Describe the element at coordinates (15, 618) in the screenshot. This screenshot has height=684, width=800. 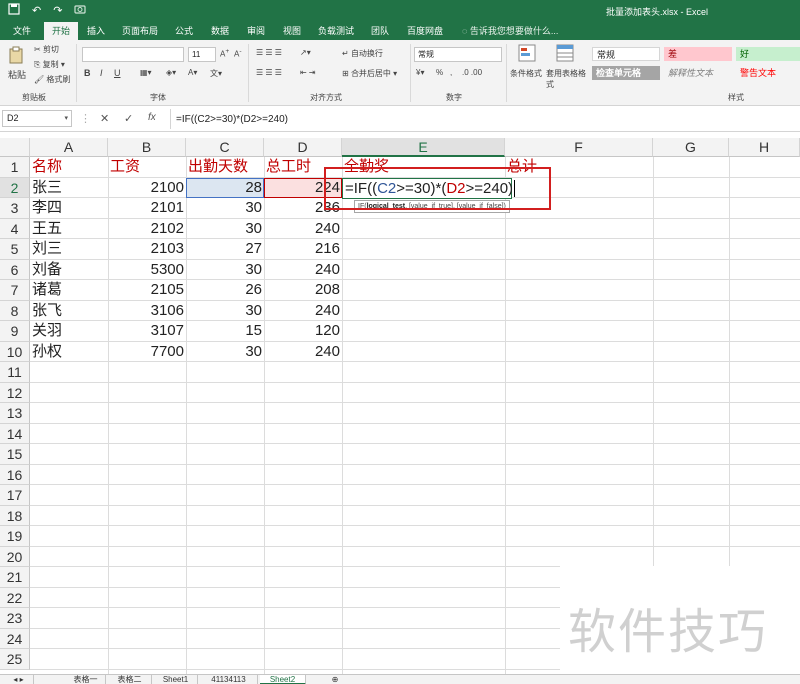
I see `row-header-23: 23` at that location.